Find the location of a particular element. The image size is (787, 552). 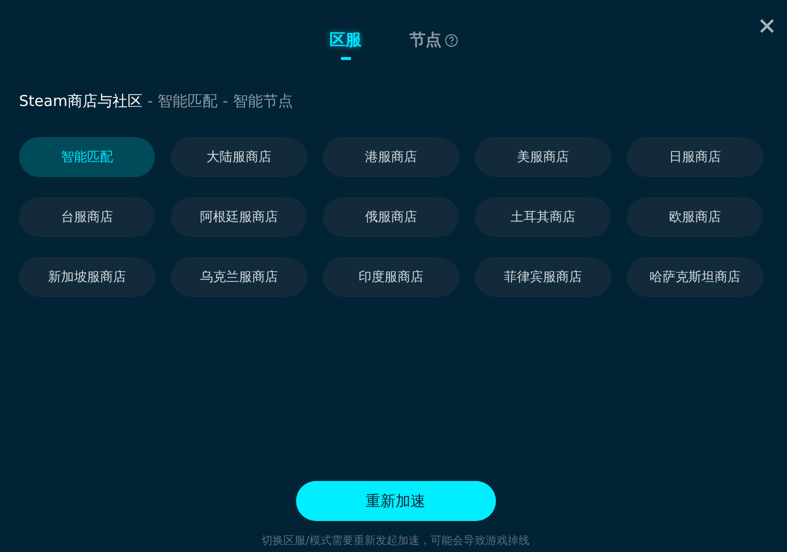

region-option: 智能匹配 is located at coordinates (87, 157).